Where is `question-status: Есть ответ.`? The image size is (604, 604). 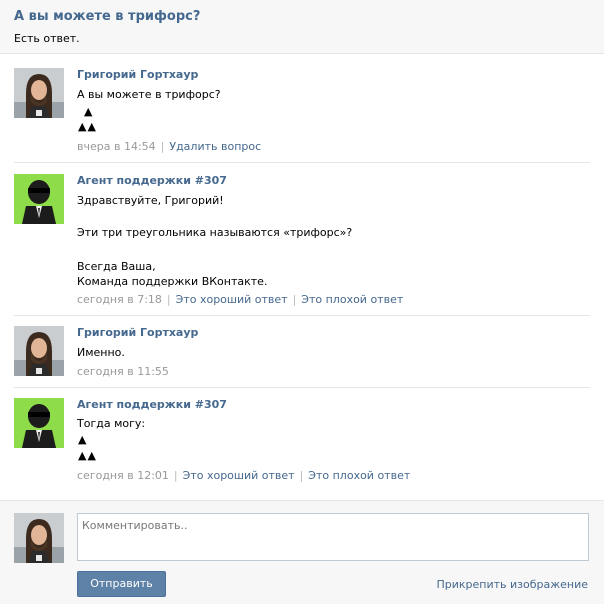 question-status: Есть ответ. is located at coordinates (47, 38).